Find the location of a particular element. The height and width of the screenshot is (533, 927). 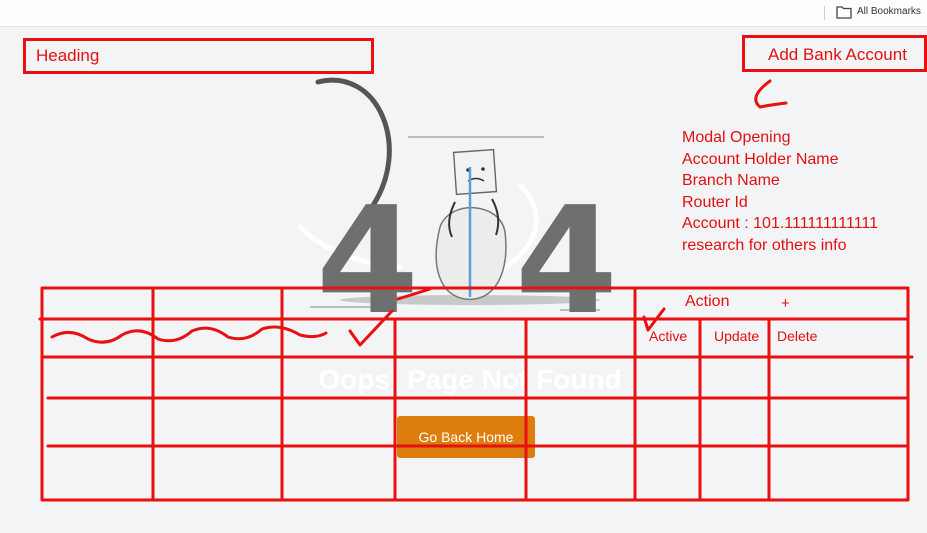

add-row-button: + is located at coordinates (785, 303).